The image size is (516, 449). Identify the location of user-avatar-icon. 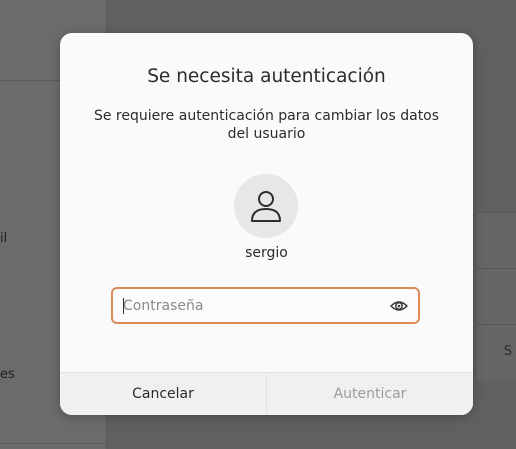
(266, 206).